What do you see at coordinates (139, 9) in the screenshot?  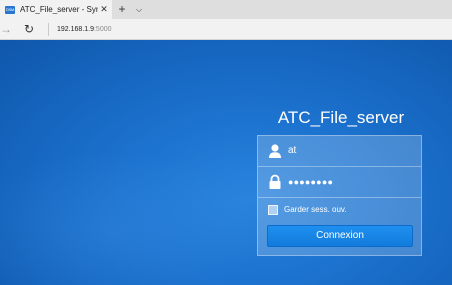 I see `tab-list-chevron-icon: ⌵` at bounding box center [139, 9].